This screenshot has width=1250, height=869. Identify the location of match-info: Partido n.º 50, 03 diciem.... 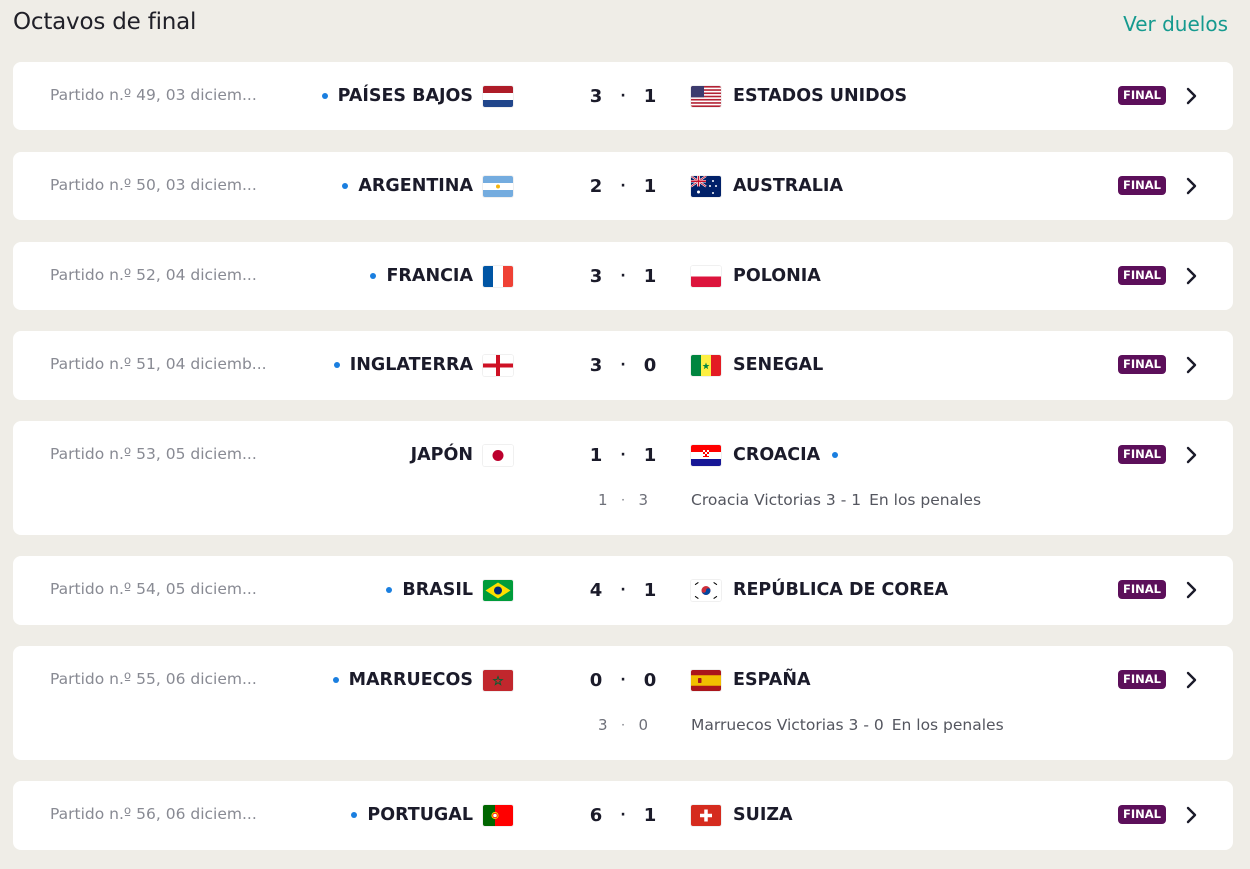
(153, 185).